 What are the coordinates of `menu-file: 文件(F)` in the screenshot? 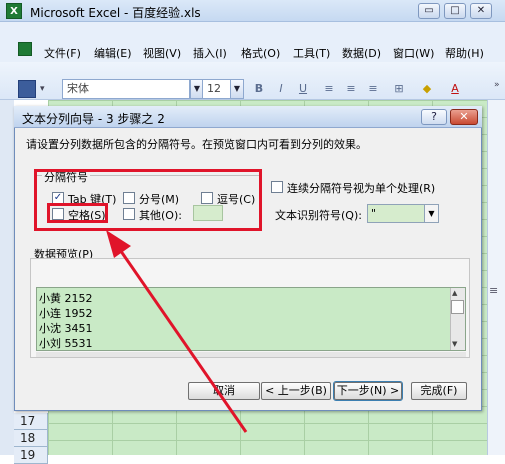 It's located at (62, 53).